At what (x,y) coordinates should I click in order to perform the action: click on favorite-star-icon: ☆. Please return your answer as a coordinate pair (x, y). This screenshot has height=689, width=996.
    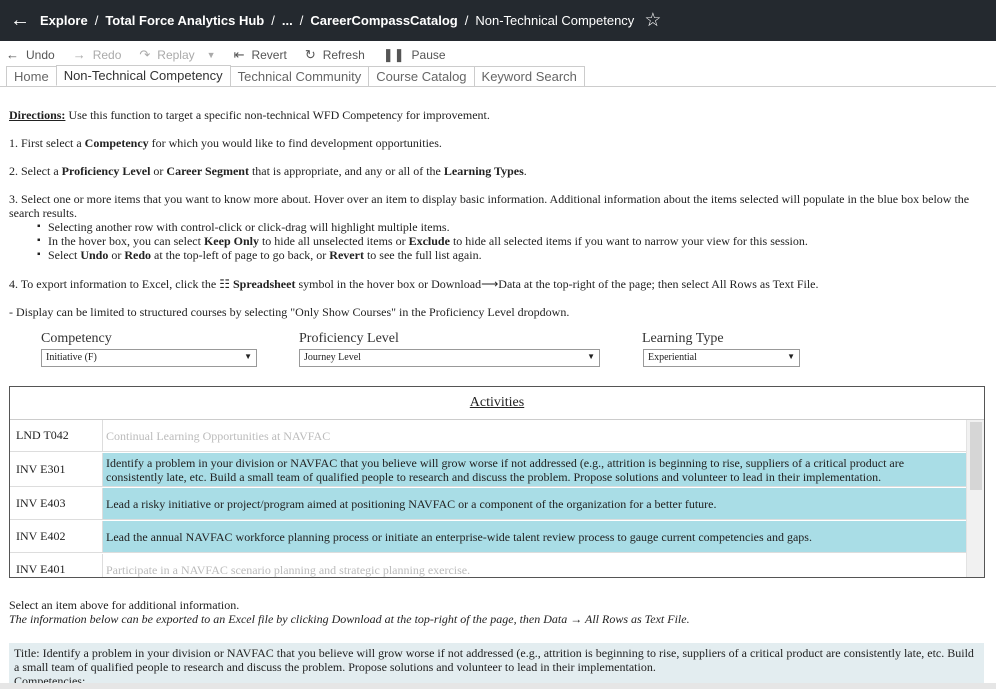
    Looking at the image, I should click on (652, 20).